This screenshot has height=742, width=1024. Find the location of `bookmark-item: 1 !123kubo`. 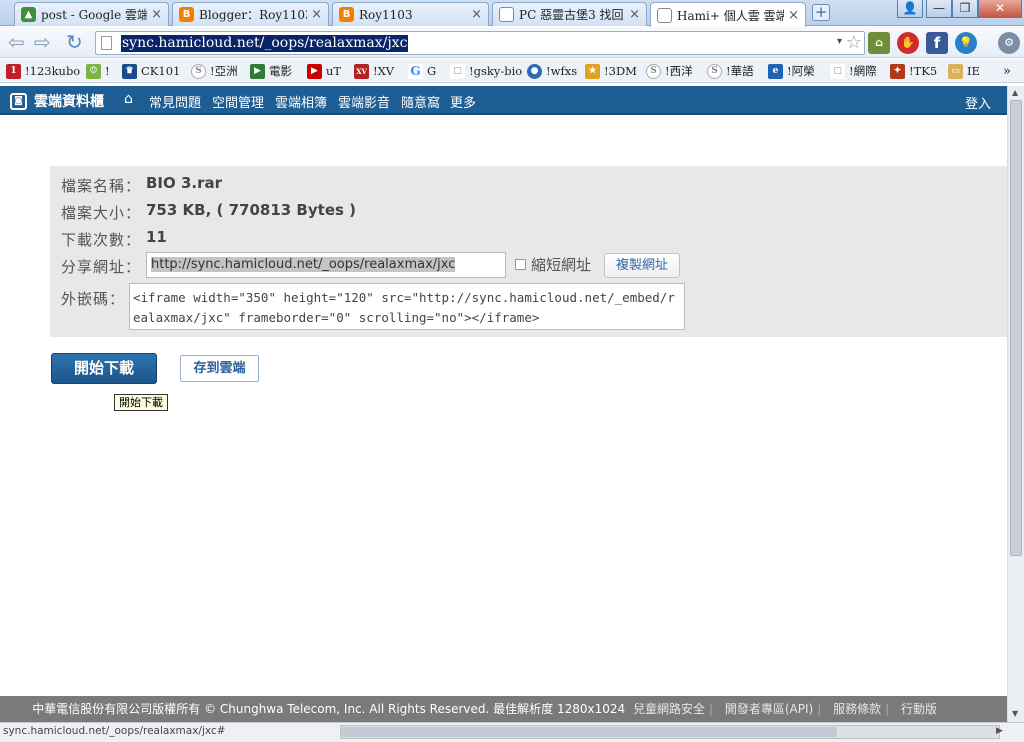

bookmark-item: 1 !123kubo is located at coordinates (43, 71).